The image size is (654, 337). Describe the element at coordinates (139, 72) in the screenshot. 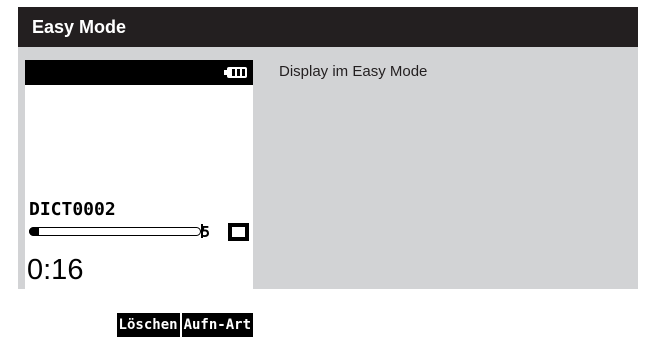

I see `display-status-bar` at that location.